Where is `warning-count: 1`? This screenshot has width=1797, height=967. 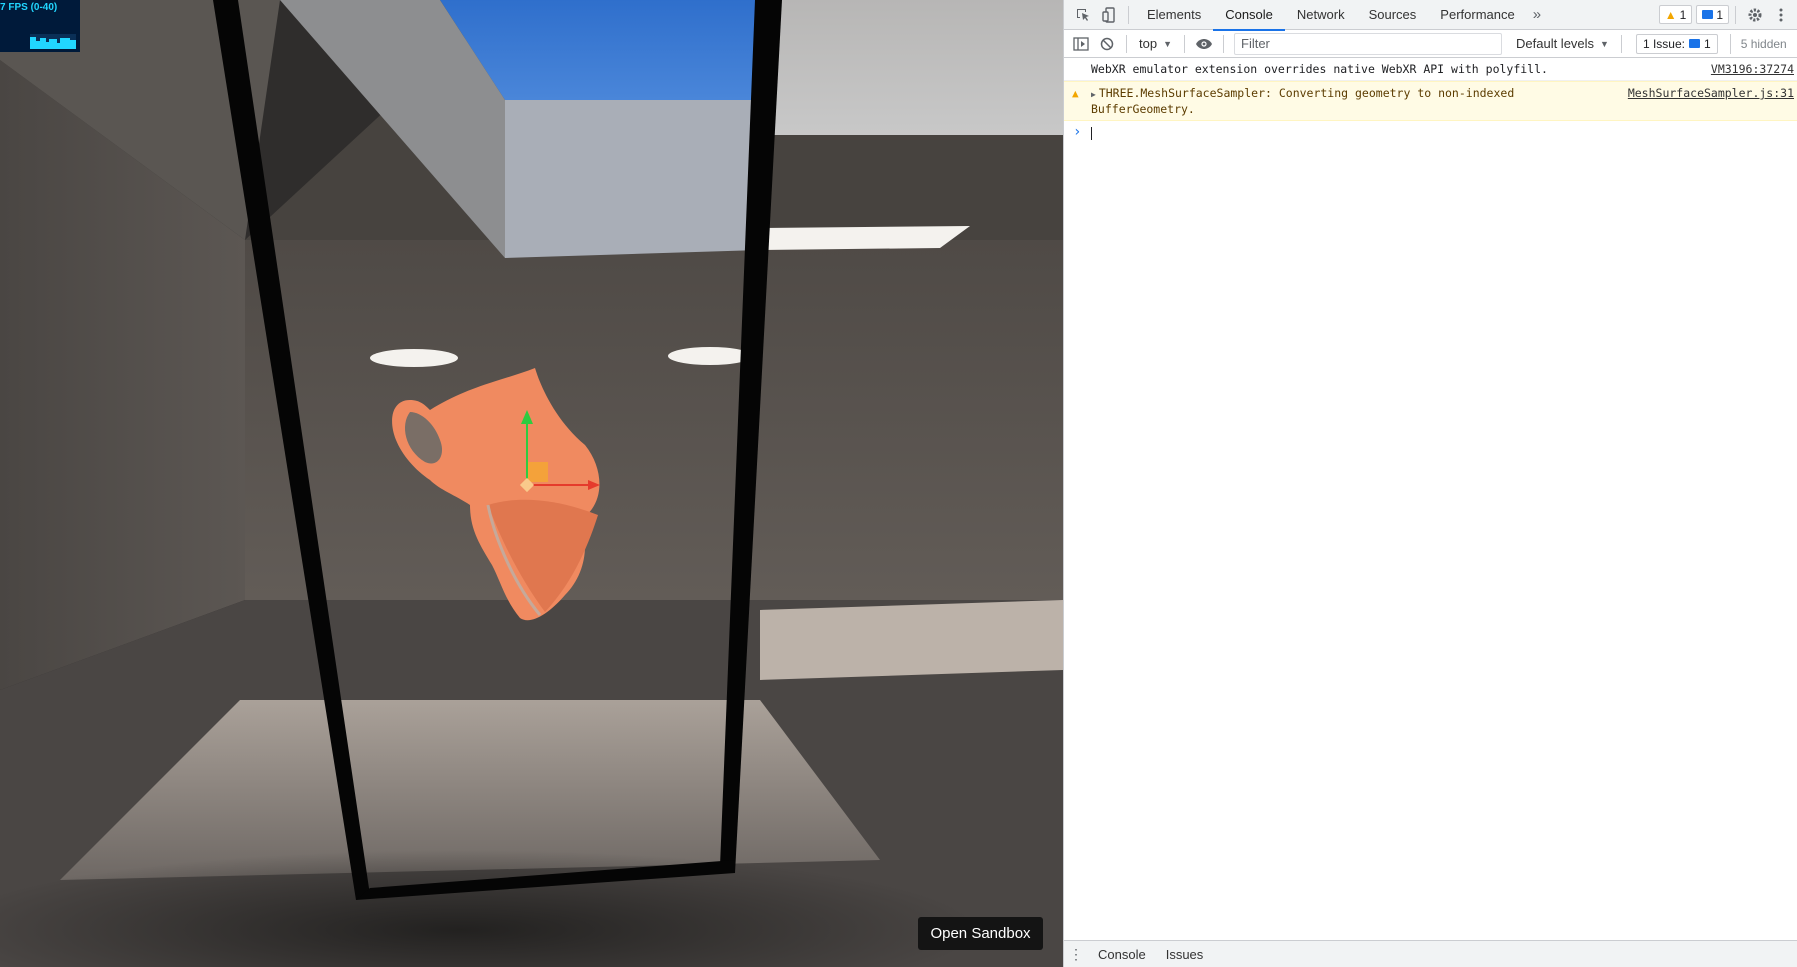
warning-count: 1 is located at coordinates (1683, 14).